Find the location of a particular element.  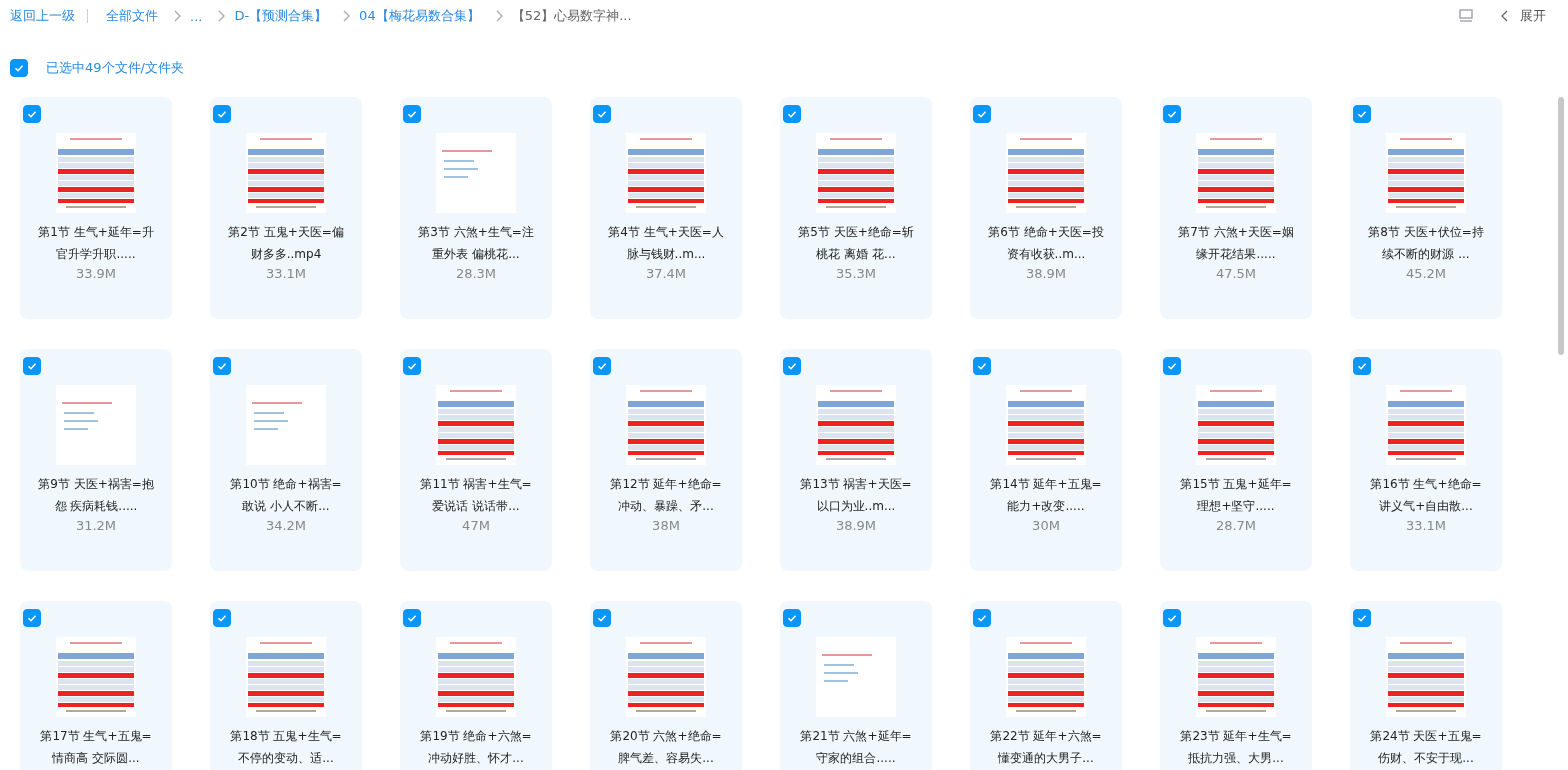

breadcrumb-item: D-【预测合集】 is located at coordinates (281, 16).